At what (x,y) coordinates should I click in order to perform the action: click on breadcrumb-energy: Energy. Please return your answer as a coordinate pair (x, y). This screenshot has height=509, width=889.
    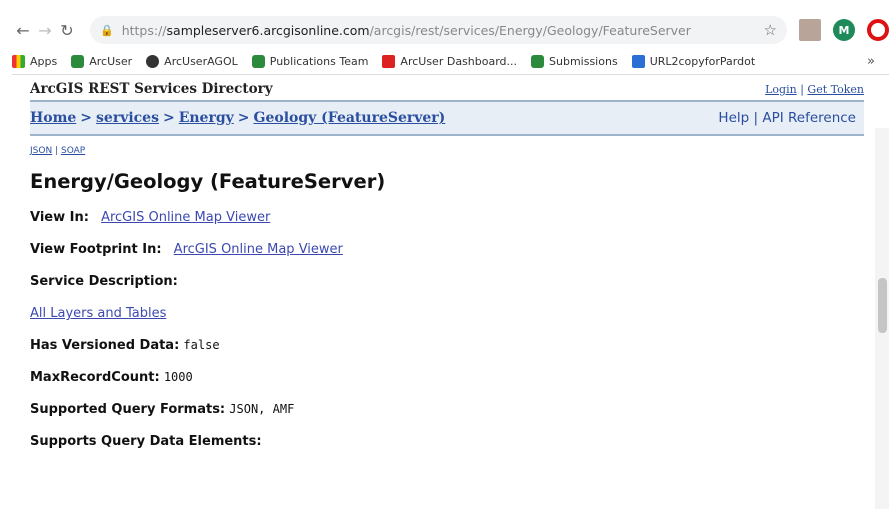
    Looking at the image, I should click on (206, 118).